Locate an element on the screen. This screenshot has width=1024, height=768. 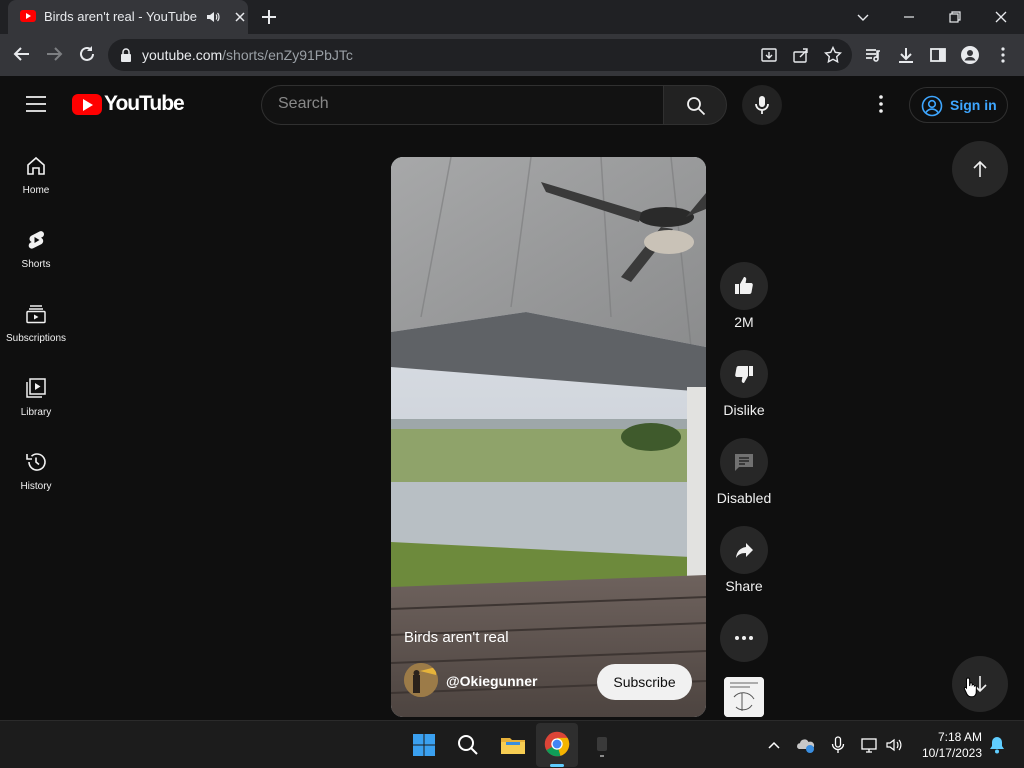
windows-start-icon is located at coordinates (424, 745).